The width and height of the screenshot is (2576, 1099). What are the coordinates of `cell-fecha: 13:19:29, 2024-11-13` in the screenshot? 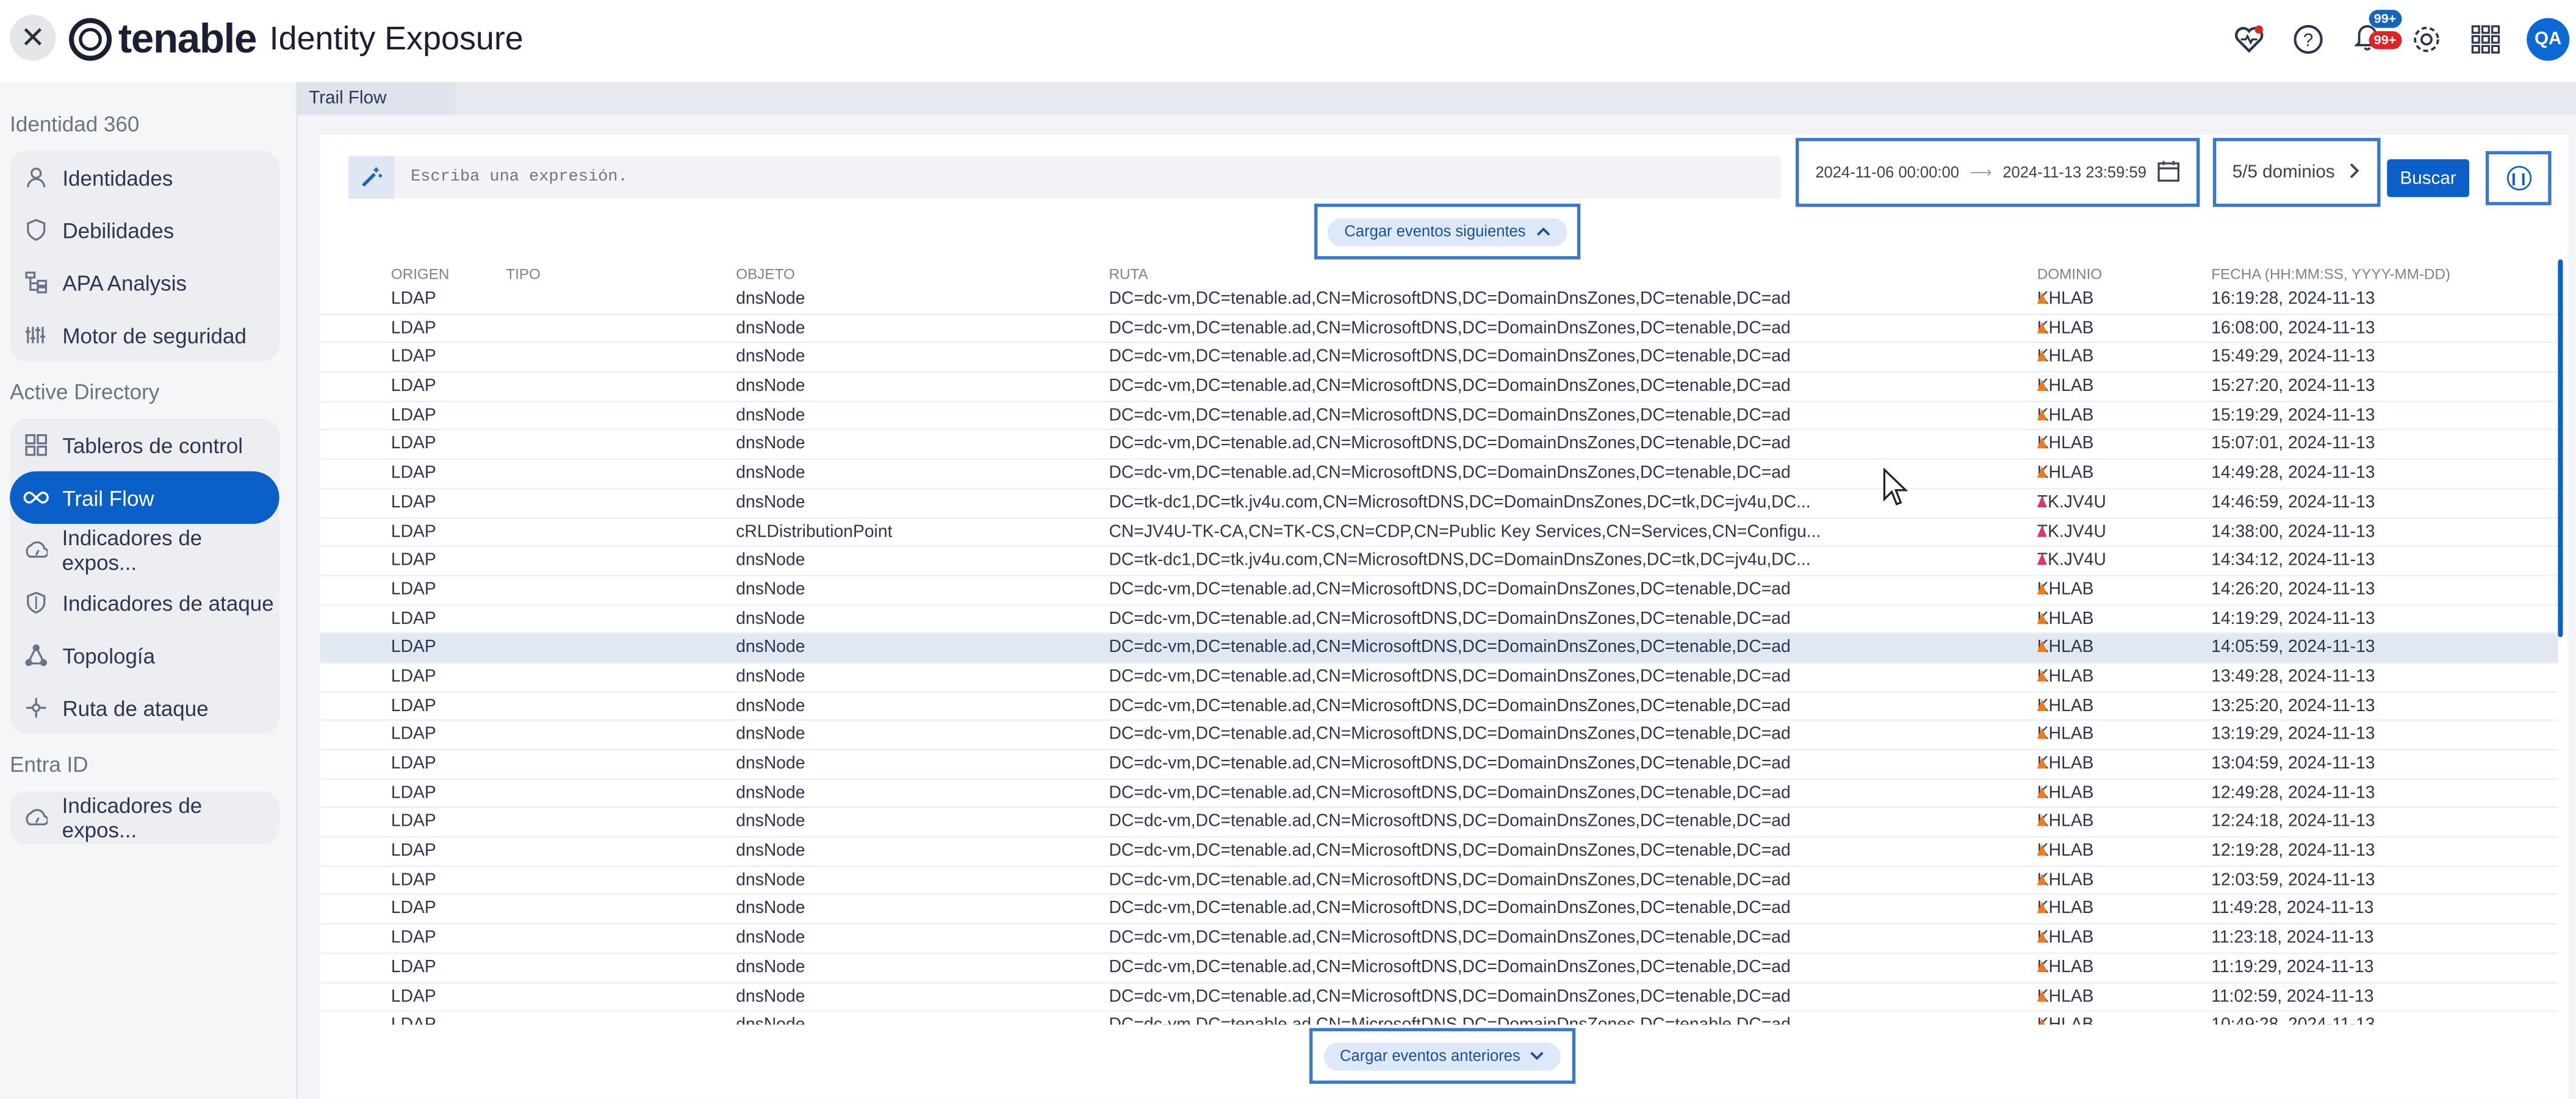 It's located at (2293, 735).